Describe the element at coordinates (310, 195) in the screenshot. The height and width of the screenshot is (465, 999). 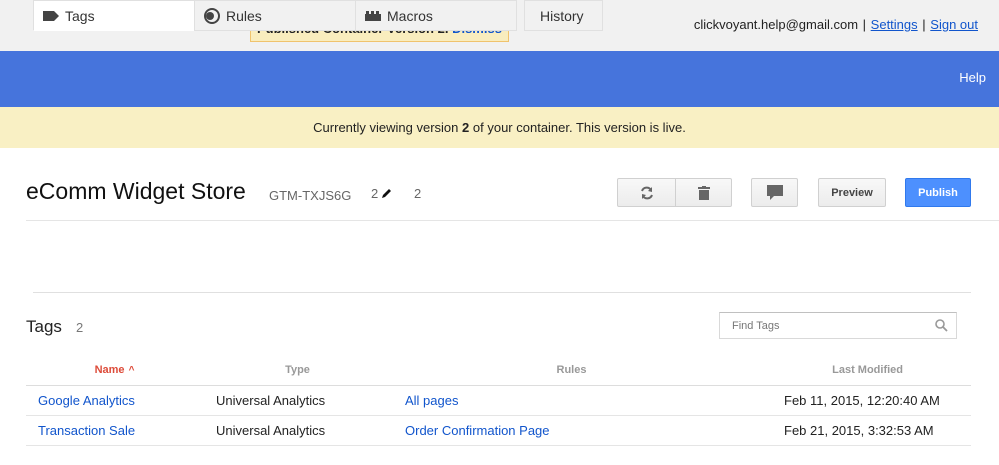
I see `container-id: GTM-TXJS6G` at that location.